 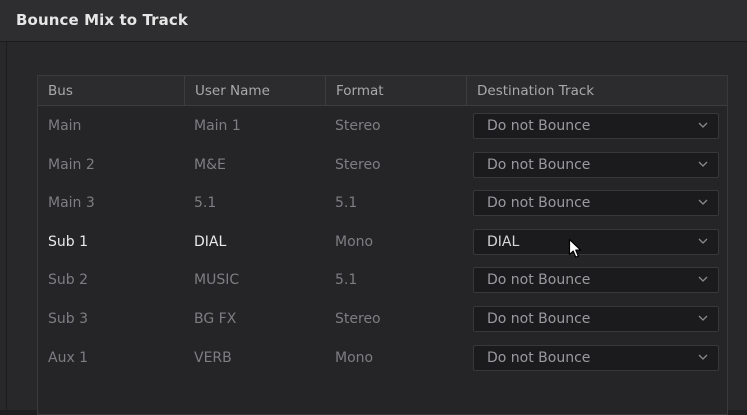 I want to click on user-name-cell: VERB, so click(x=213, y=357).